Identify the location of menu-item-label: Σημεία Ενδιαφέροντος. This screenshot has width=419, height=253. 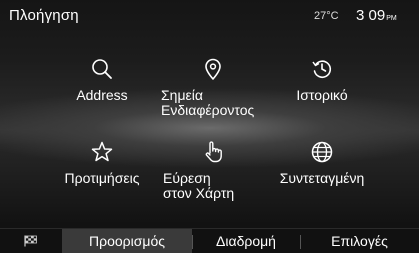
(208, 102).